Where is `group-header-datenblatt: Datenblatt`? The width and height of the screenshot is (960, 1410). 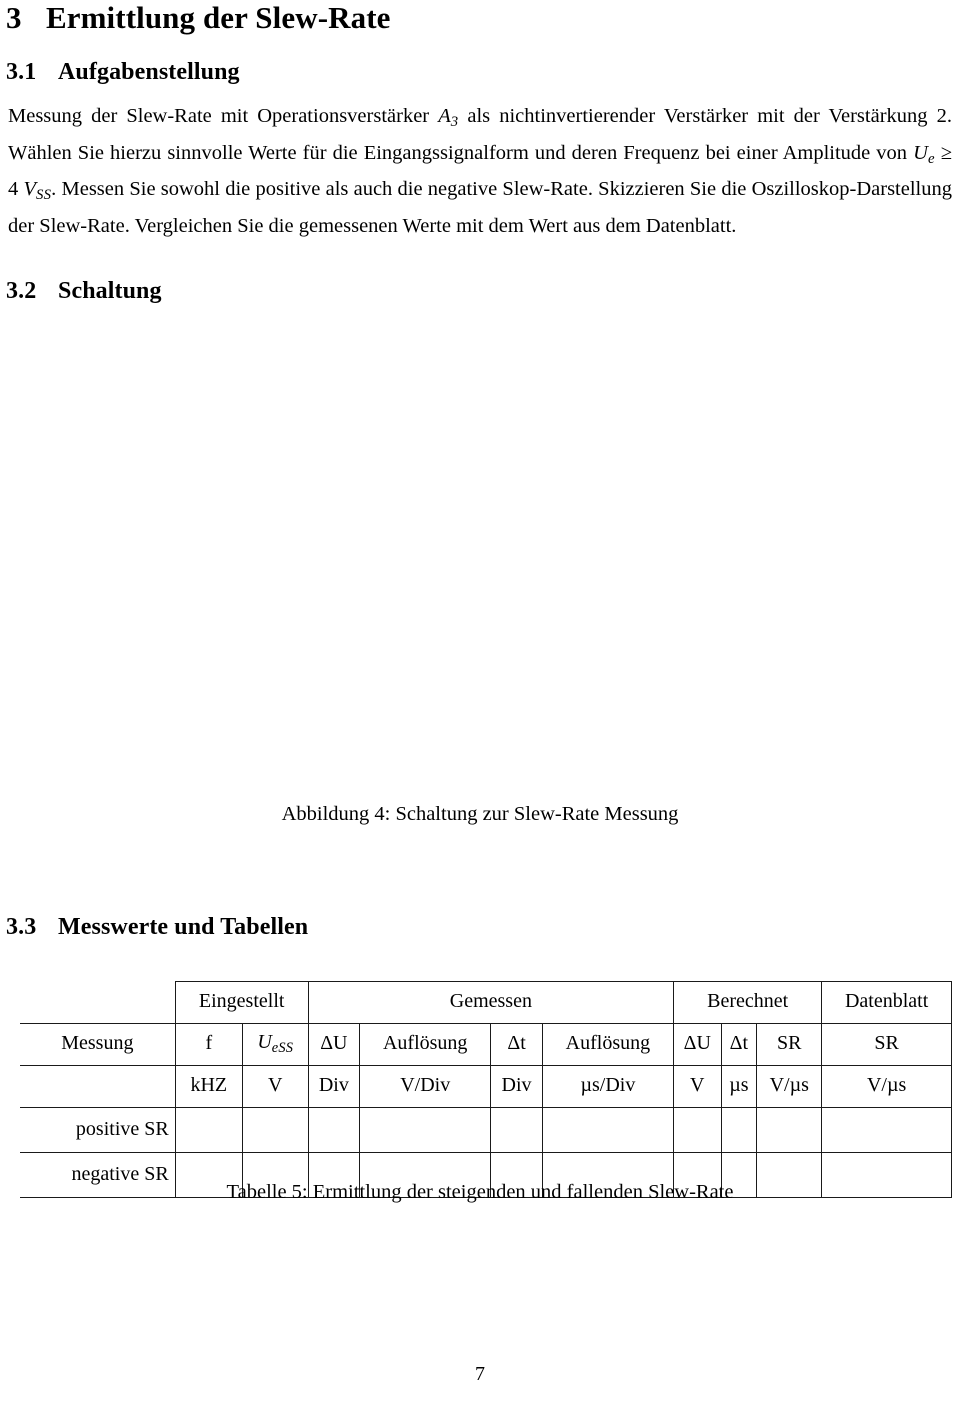 group-header-datenblatt: Datenblatt is located at coordinates (886, 1002).